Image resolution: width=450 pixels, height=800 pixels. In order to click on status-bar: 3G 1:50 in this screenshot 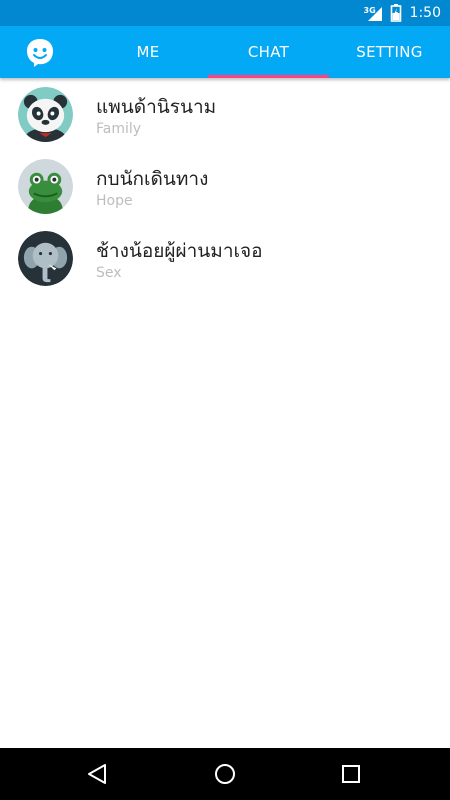, I will do `click(225, 13)`.